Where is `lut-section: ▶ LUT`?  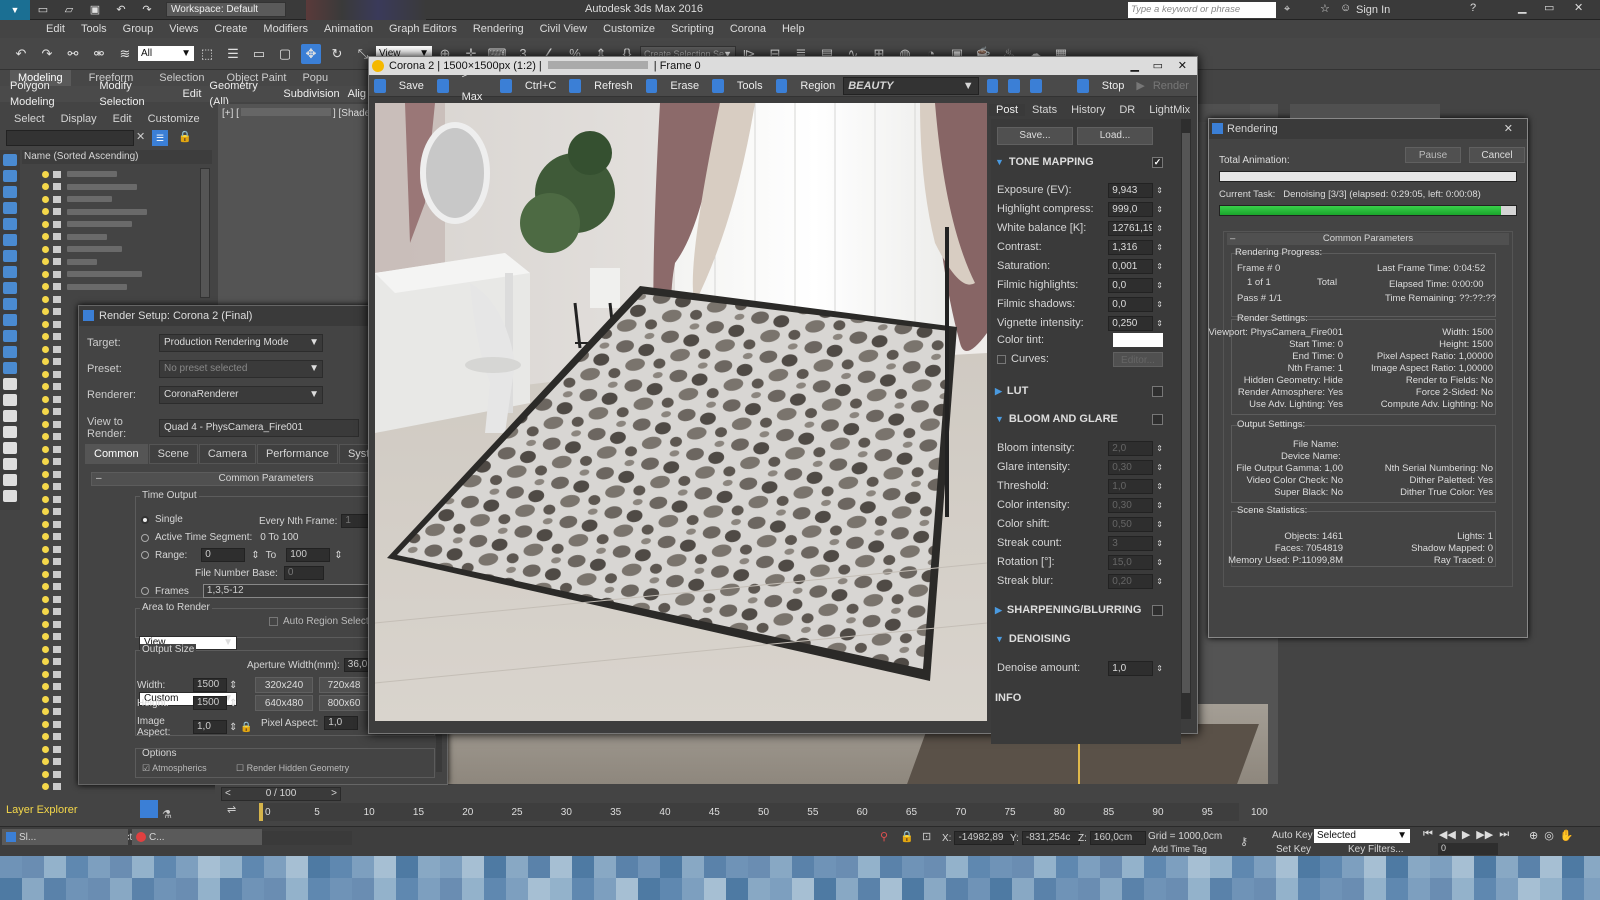 lut-section: ▶ LUT is located at coordinates (1081, 391).